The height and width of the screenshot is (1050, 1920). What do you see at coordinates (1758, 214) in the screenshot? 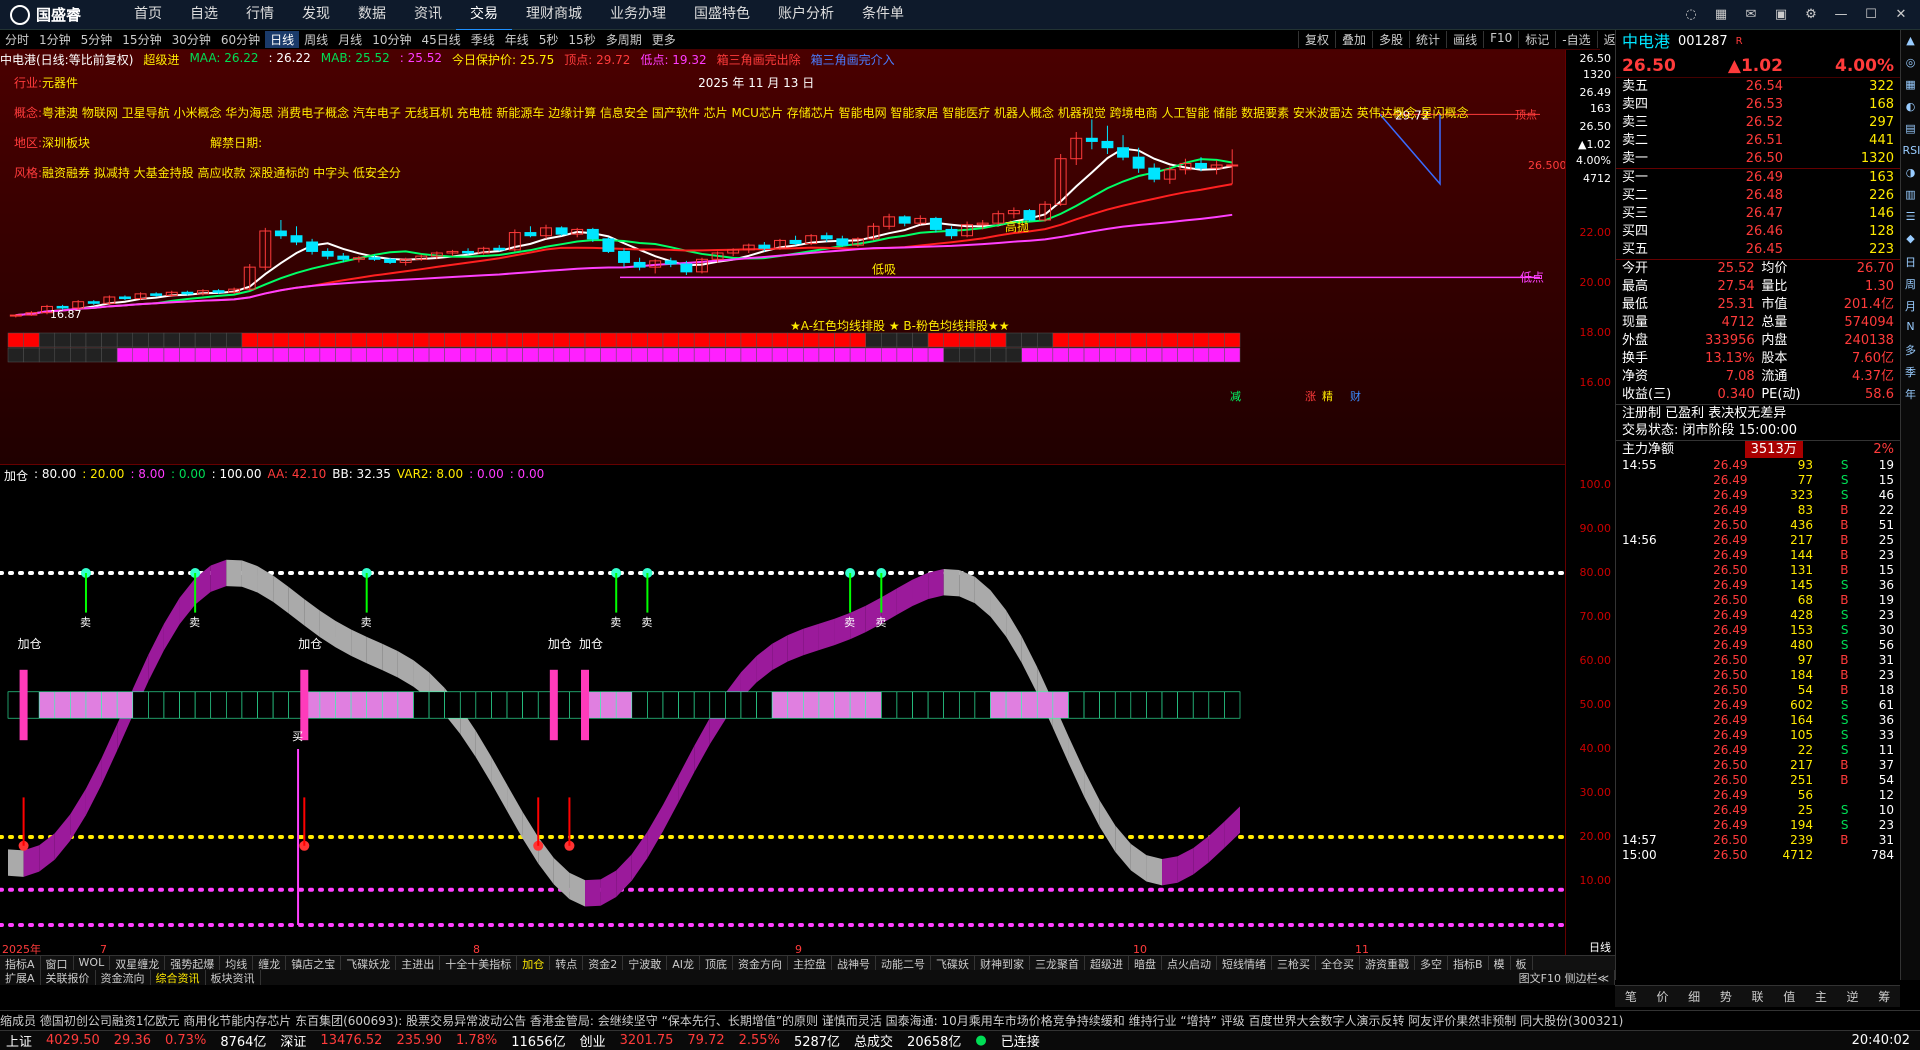
I see `bid-row: 买三 26.47 146` at bounding box center [1758, 214].